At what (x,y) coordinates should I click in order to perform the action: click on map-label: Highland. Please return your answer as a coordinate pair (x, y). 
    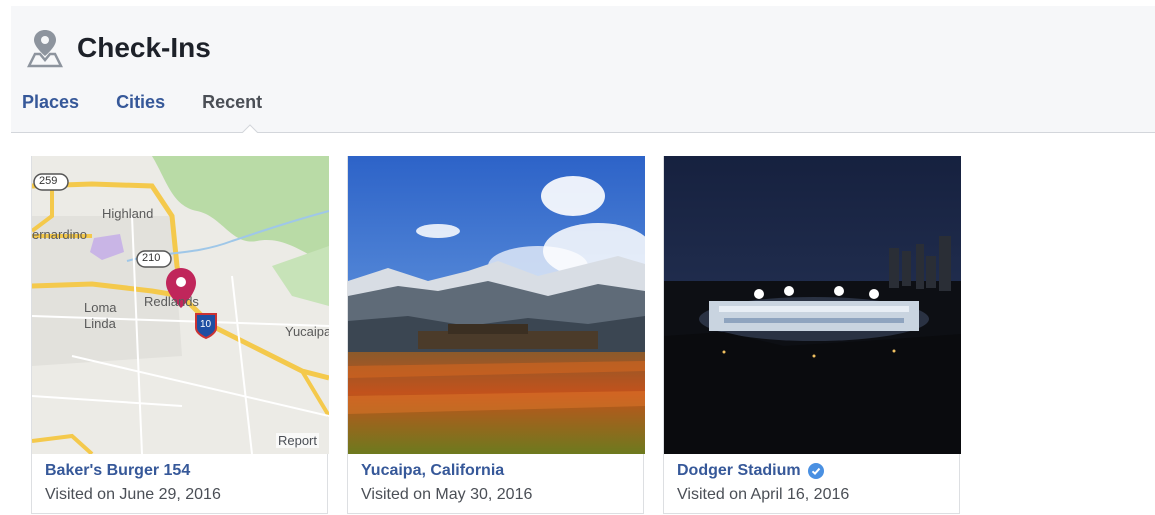
    Looking at the image, I should click on (128, 213).